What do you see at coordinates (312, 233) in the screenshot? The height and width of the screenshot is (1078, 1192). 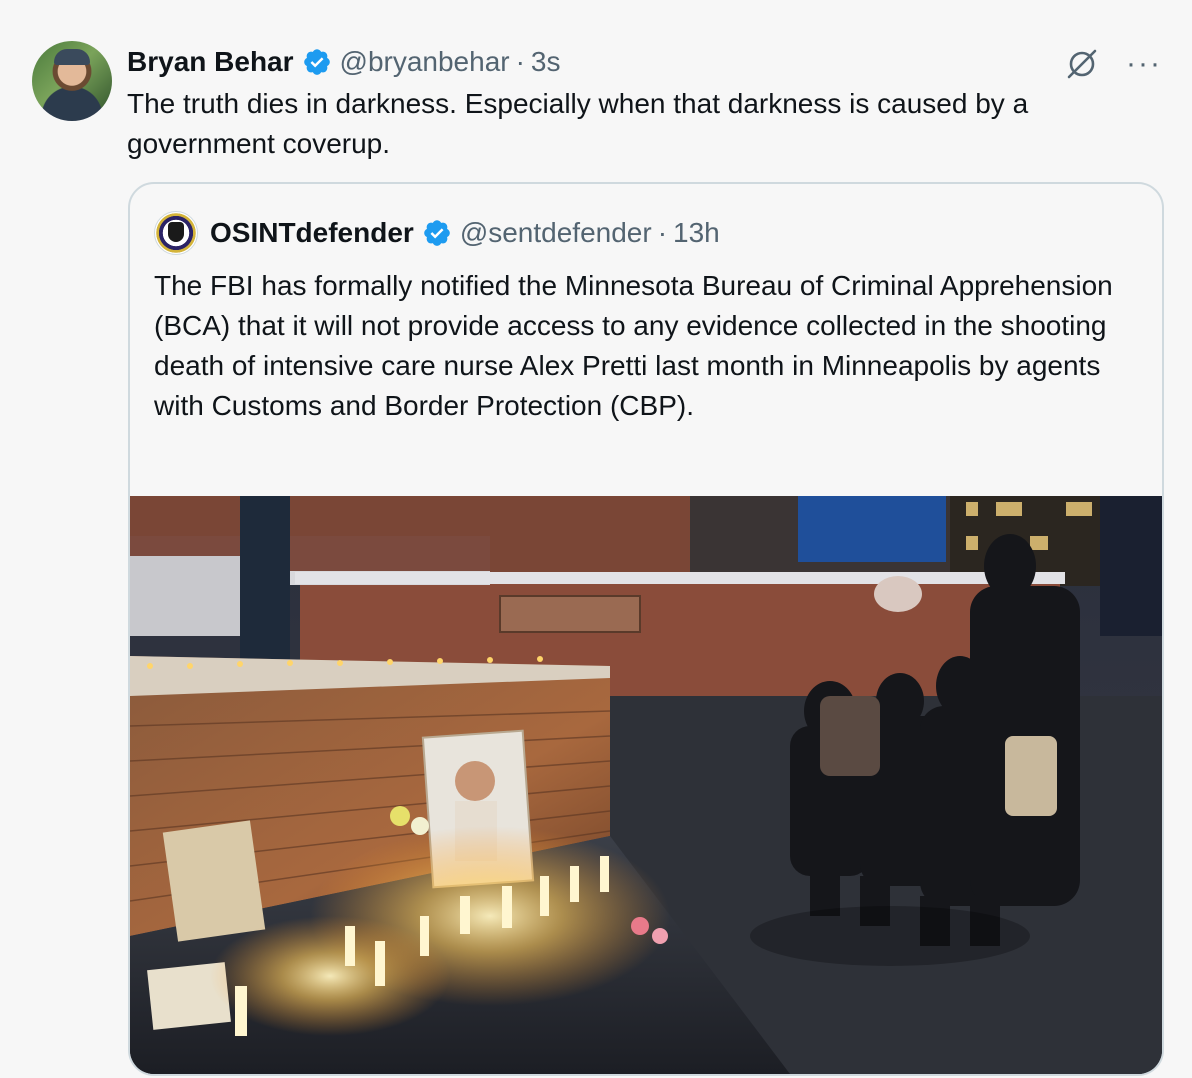 I see `quoted-author-name: OSINTdefender` at bounding box center [312, 233].